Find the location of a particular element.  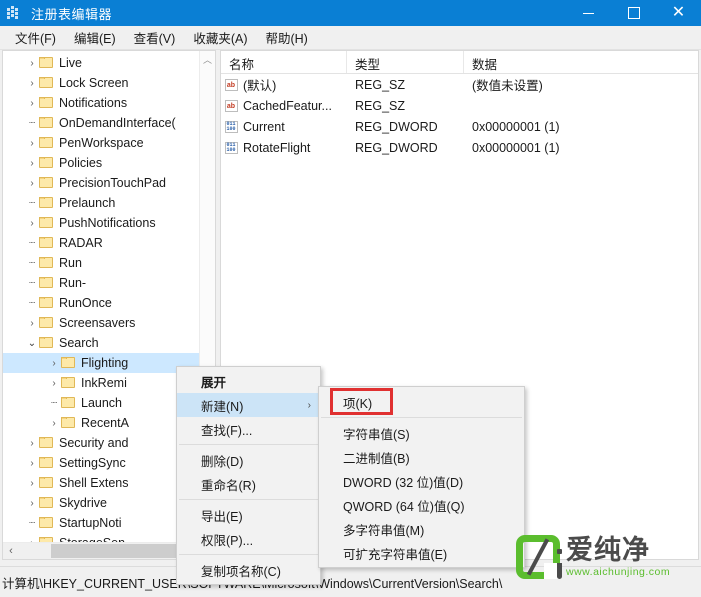

scroll-up-icon: ︿ is located at coordinates (207, 59).